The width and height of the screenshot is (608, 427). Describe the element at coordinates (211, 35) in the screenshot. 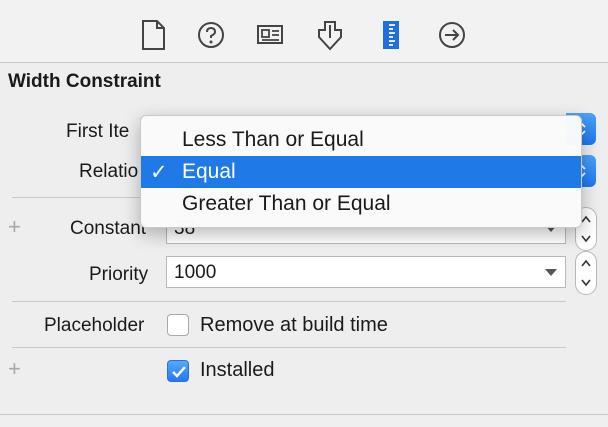

I see `quick-help-icon` at that location.